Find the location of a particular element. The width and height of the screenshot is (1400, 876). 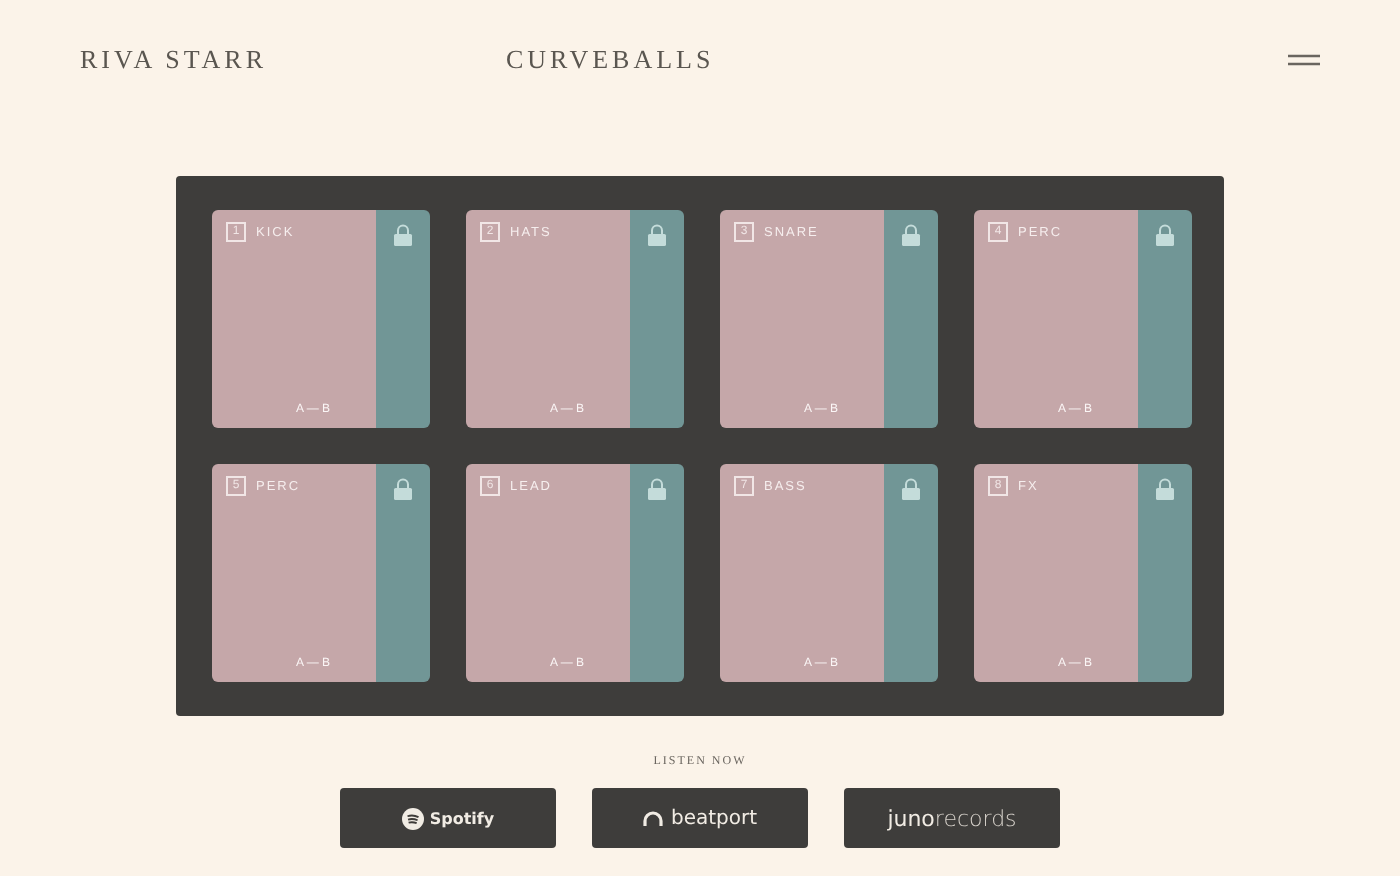

menu-icon is located at coordinates (1304, 60).